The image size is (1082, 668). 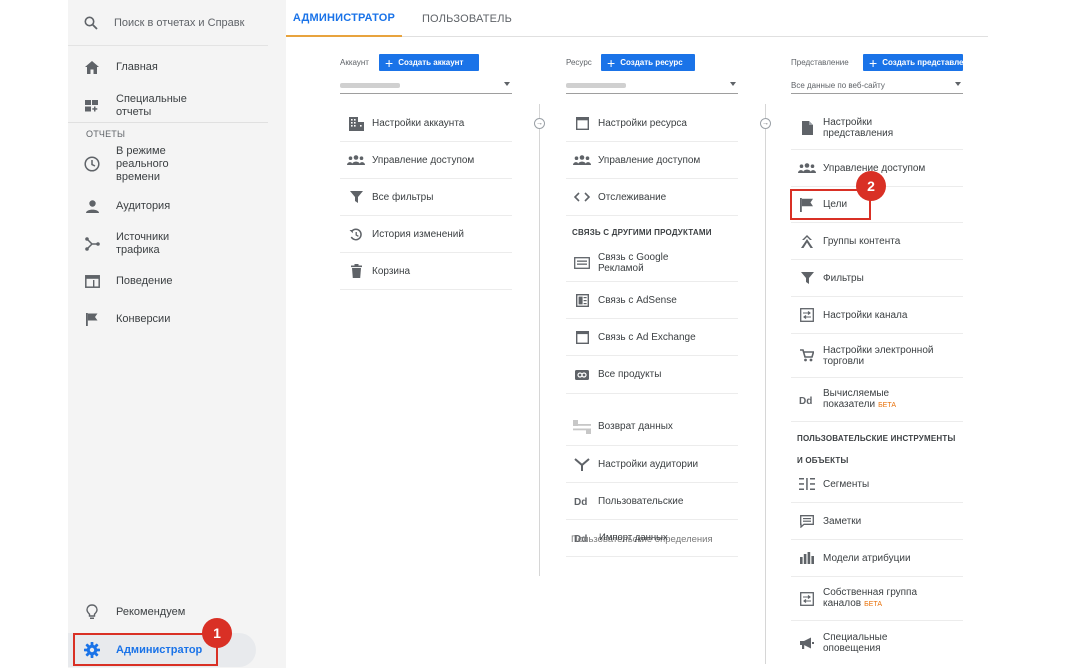 I want to click on link-all-products-label: Все продукты, so click(x=630, y=374).